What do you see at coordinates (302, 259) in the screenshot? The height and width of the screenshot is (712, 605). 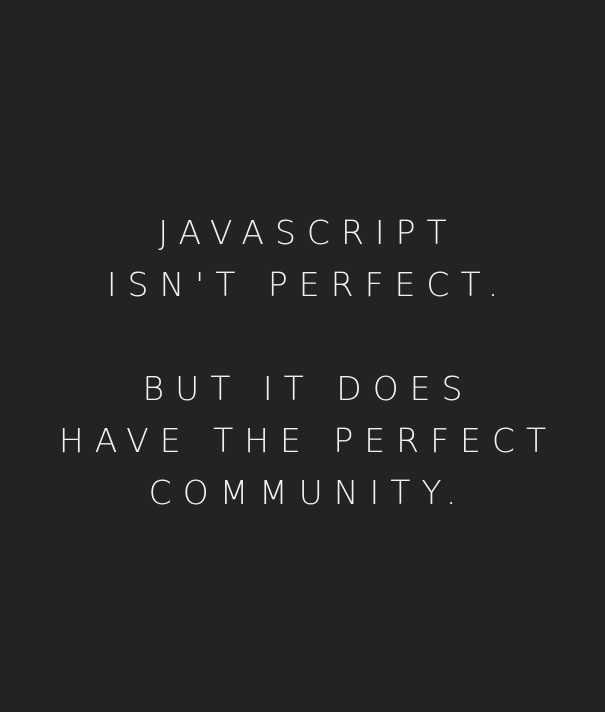 I see `quote-first-block: JAVASCRIPT ISN'T PERFECT.` at bounding box center [302, 259].